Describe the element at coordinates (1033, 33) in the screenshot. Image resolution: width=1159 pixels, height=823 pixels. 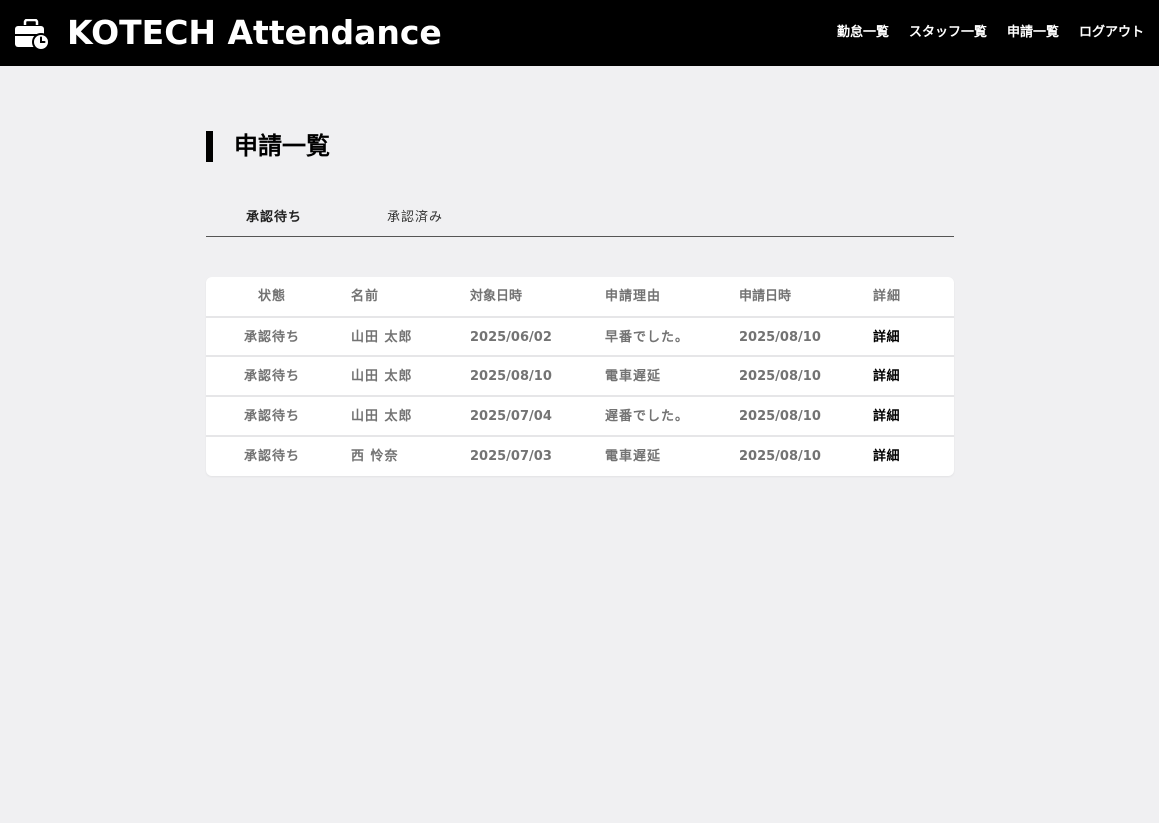
I see `nav-request-list: 申請一覧` at that location.